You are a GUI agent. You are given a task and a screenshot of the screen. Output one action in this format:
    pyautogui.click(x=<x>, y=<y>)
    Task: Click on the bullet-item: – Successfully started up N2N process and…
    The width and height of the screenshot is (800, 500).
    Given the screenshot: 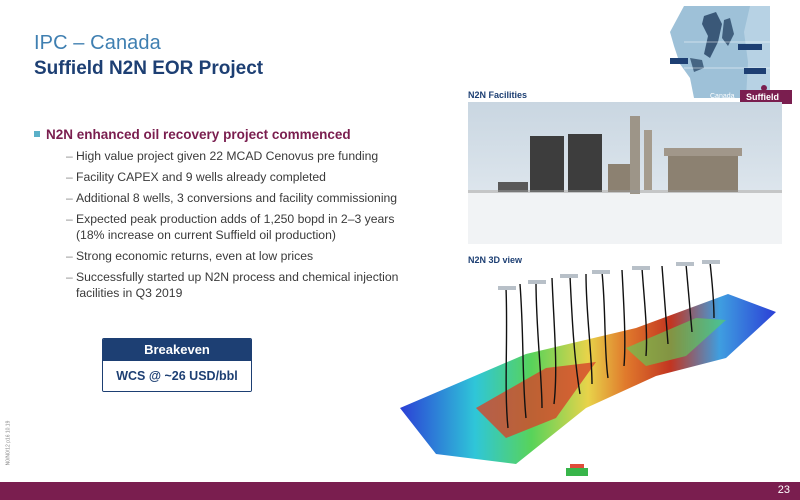 What is the action you would take?
    pyautogui.click(x=246, y=285)
    